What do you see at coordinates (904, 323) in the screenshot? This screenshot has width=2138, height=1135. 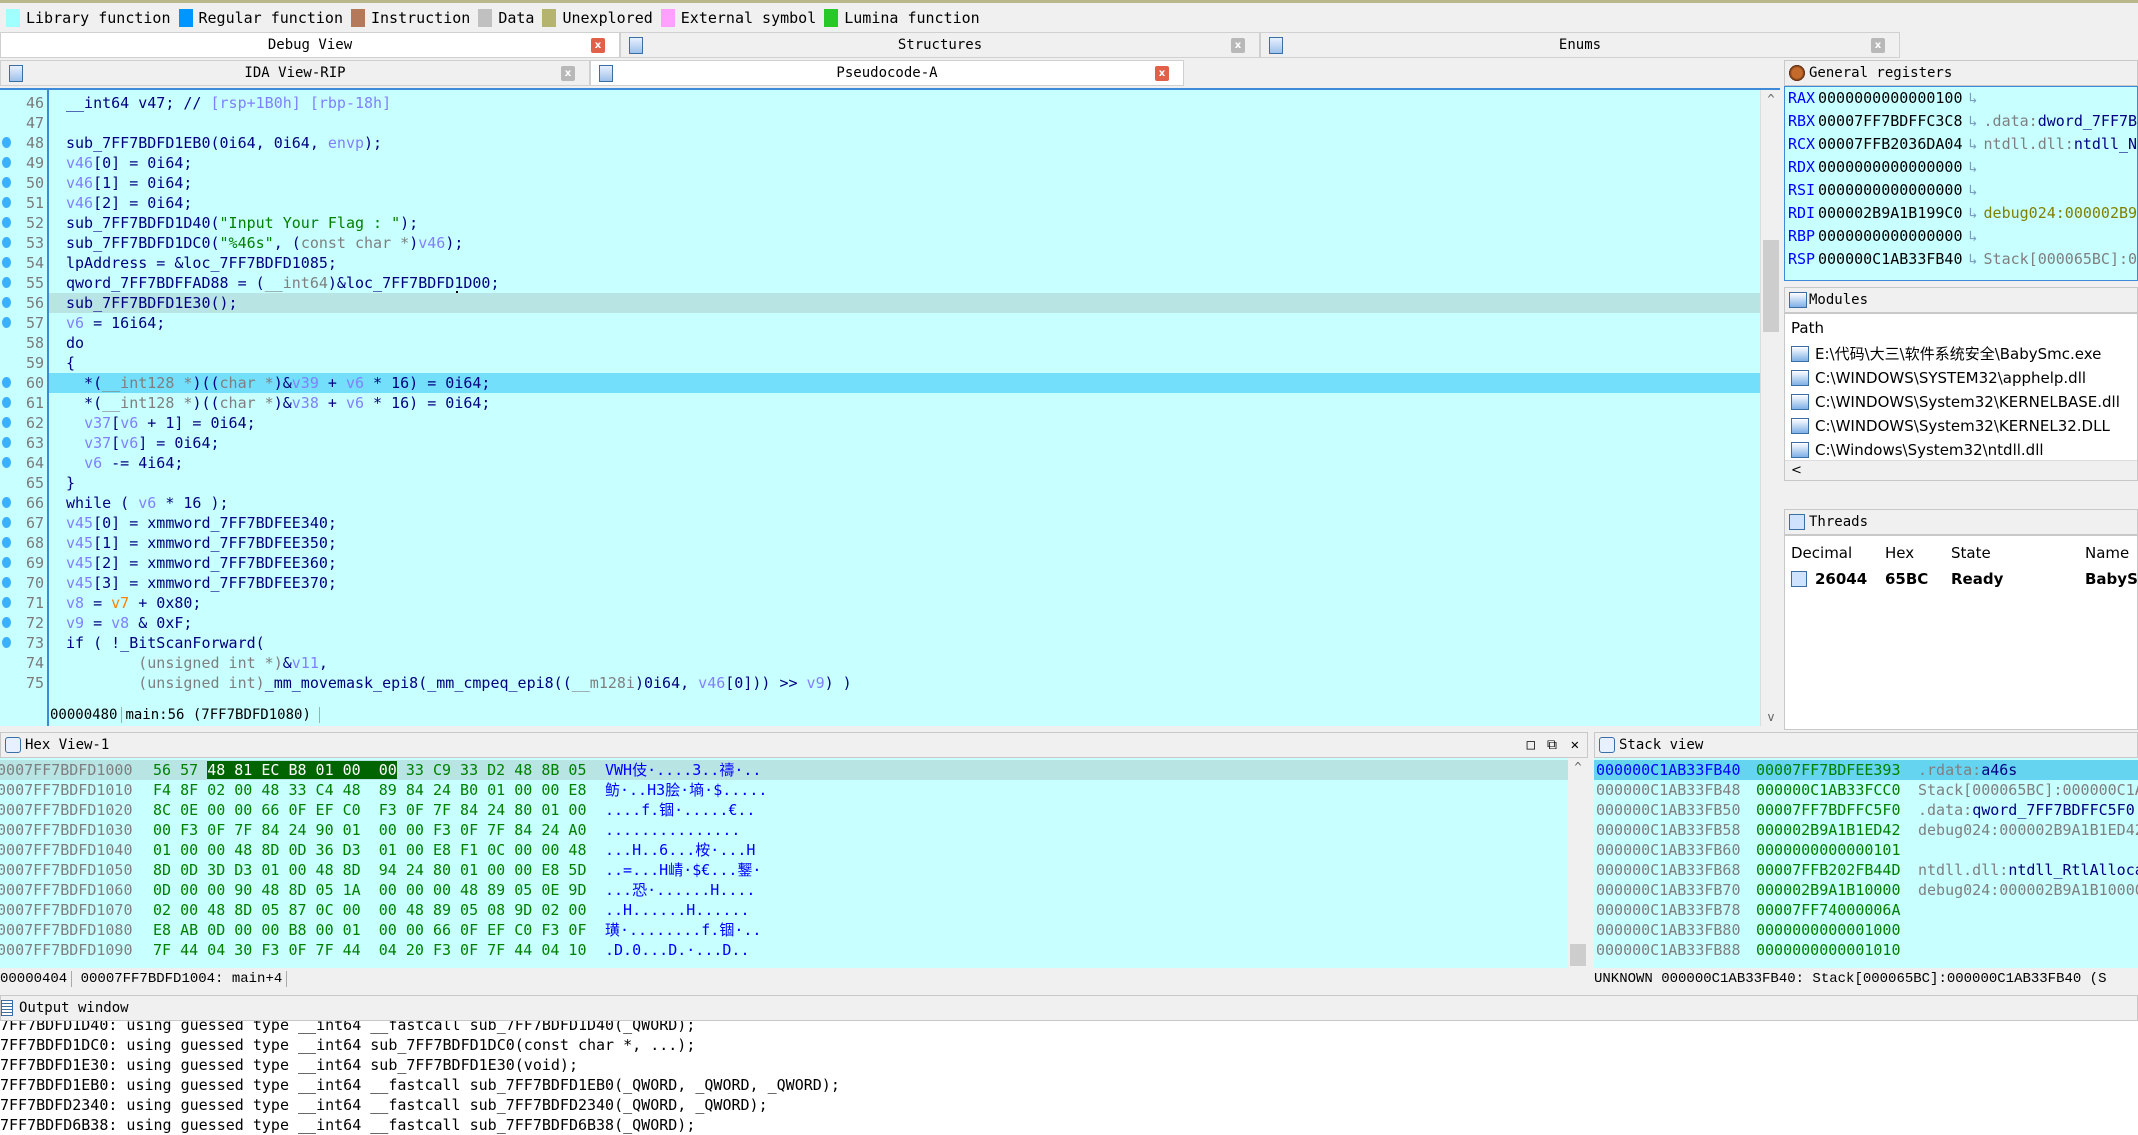 I see `code-line: v6 = 16i64;` at bounding box center [904, 323].